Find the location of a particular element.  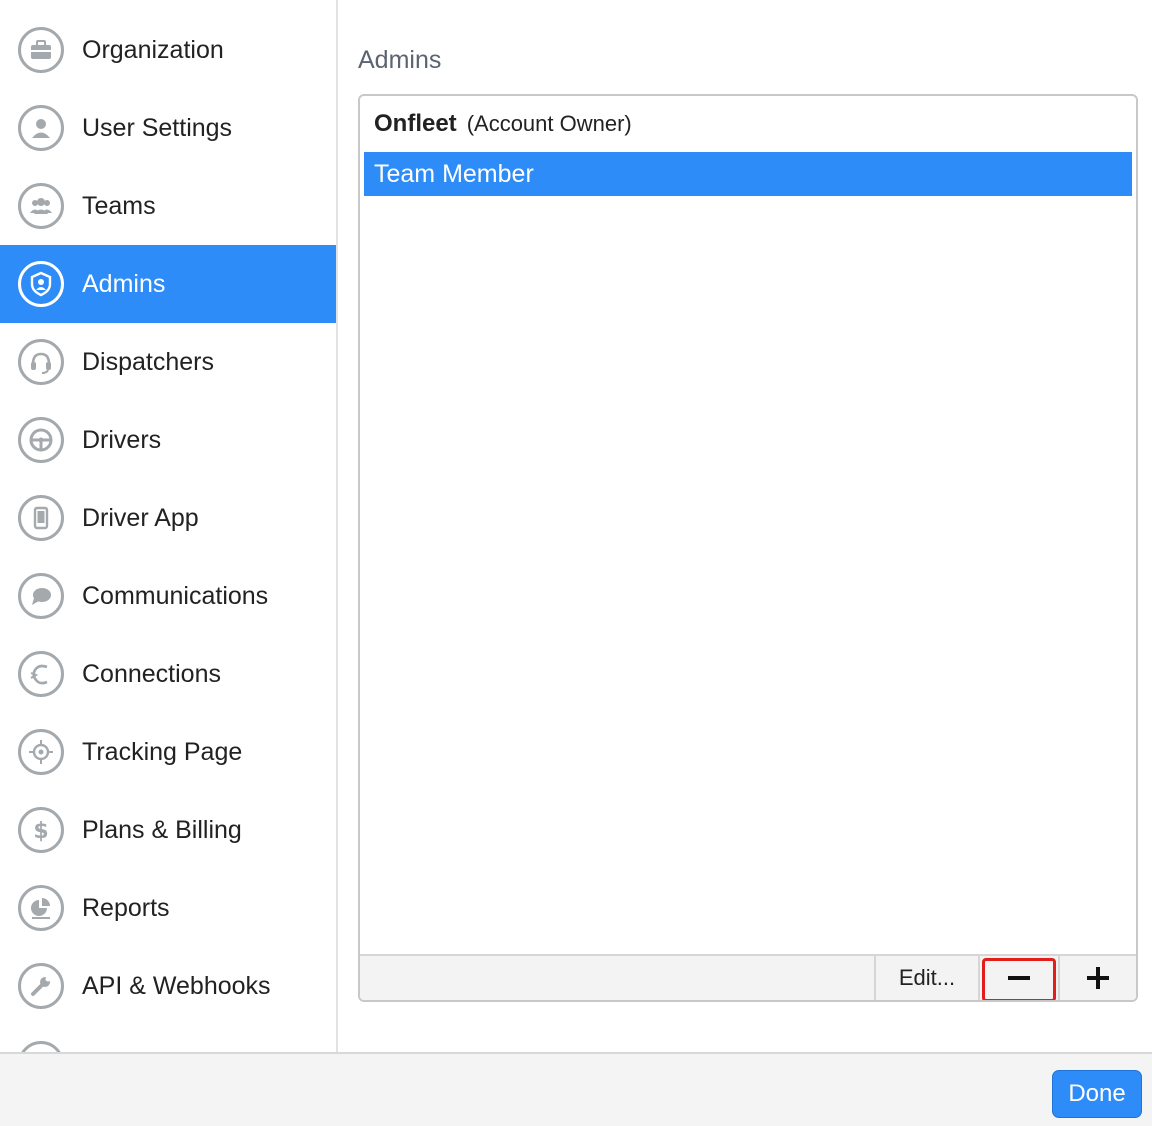

sidebar-item-drivers: Drivers is located at coordinates (168, 440).